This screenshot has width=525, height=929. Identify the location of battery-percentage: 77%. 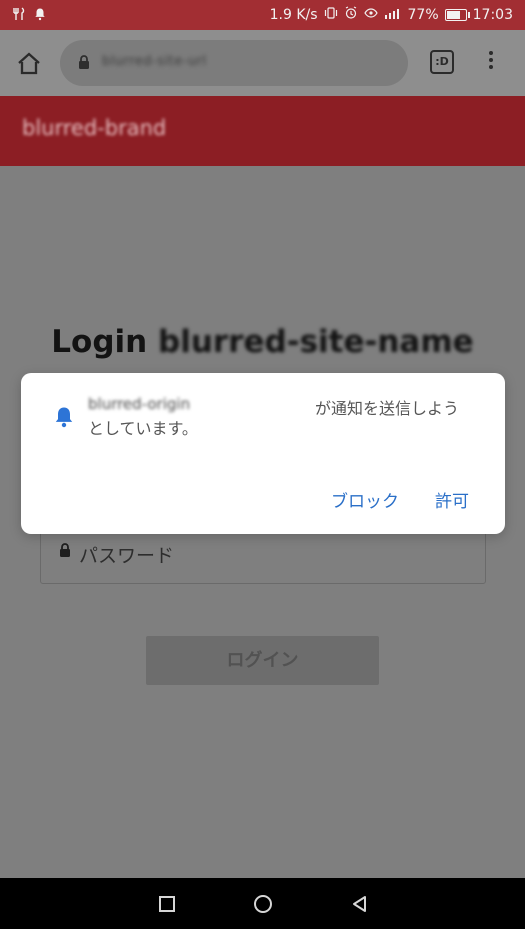
(423, 15).